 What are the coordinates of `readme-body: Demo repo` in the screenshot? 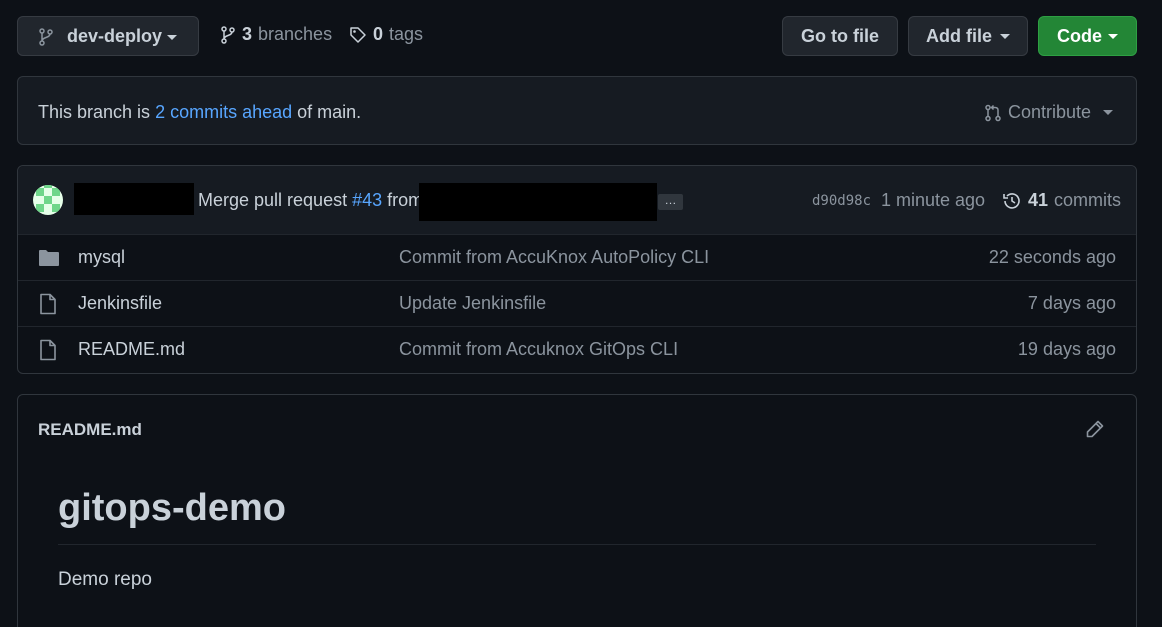 It's located at (105, 579).